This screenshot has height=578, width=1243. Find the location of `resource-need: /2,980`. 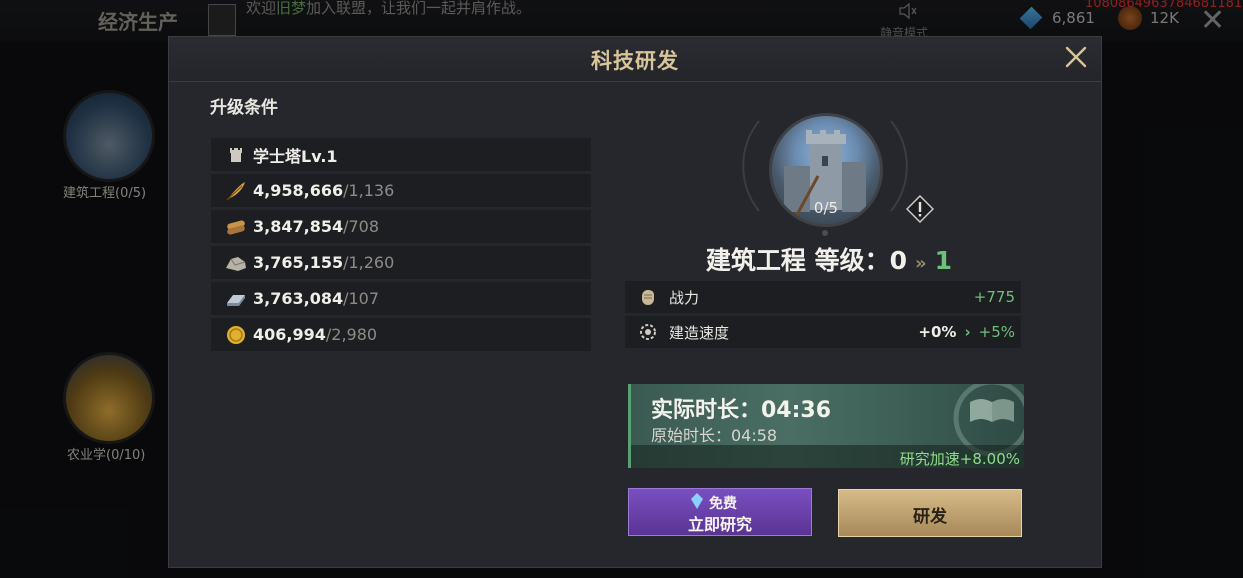

resource-need: /2,980 is located at coordinates (351, 334).